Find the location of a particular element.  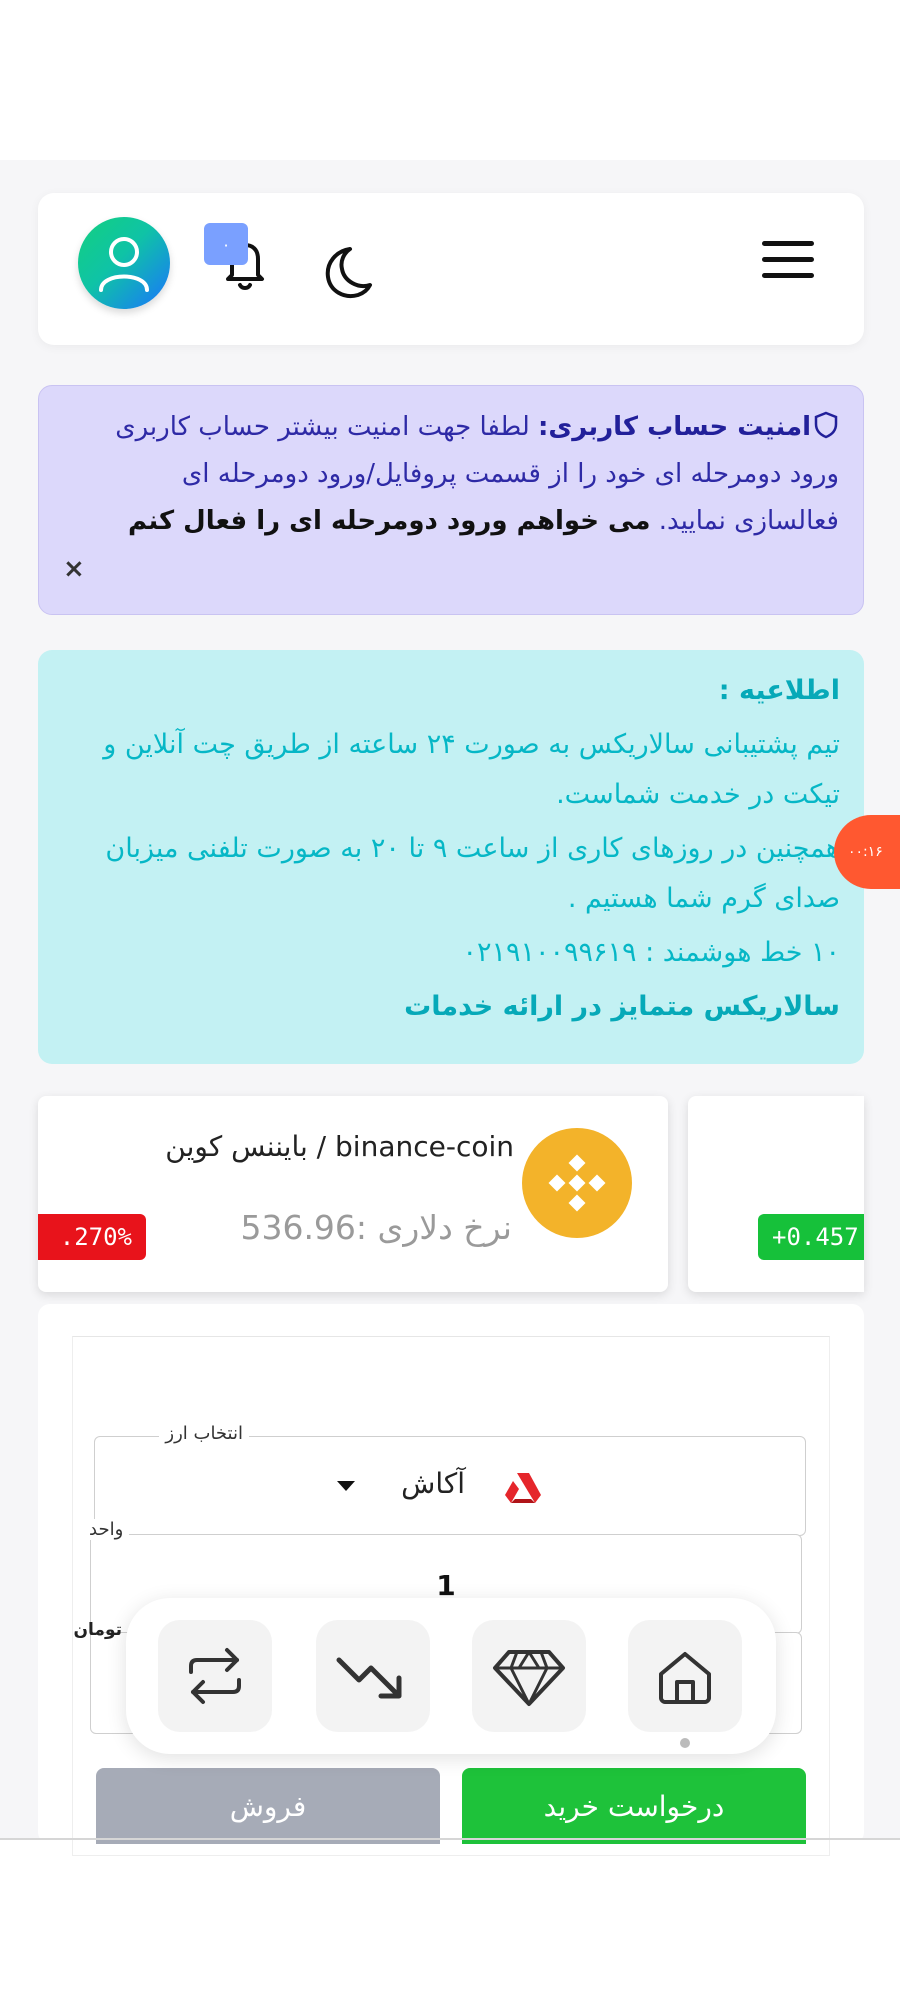

toman-input-label: تومان is located at coordinates (97, 1630).